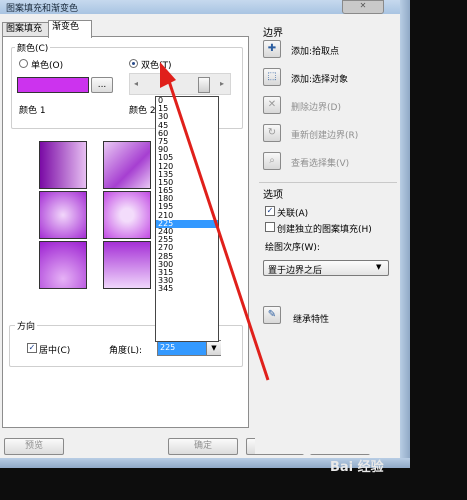  Describe the element at coordinates (70, 29) in the screenshot. I see `tab-gradient: 渐变色` at that location.